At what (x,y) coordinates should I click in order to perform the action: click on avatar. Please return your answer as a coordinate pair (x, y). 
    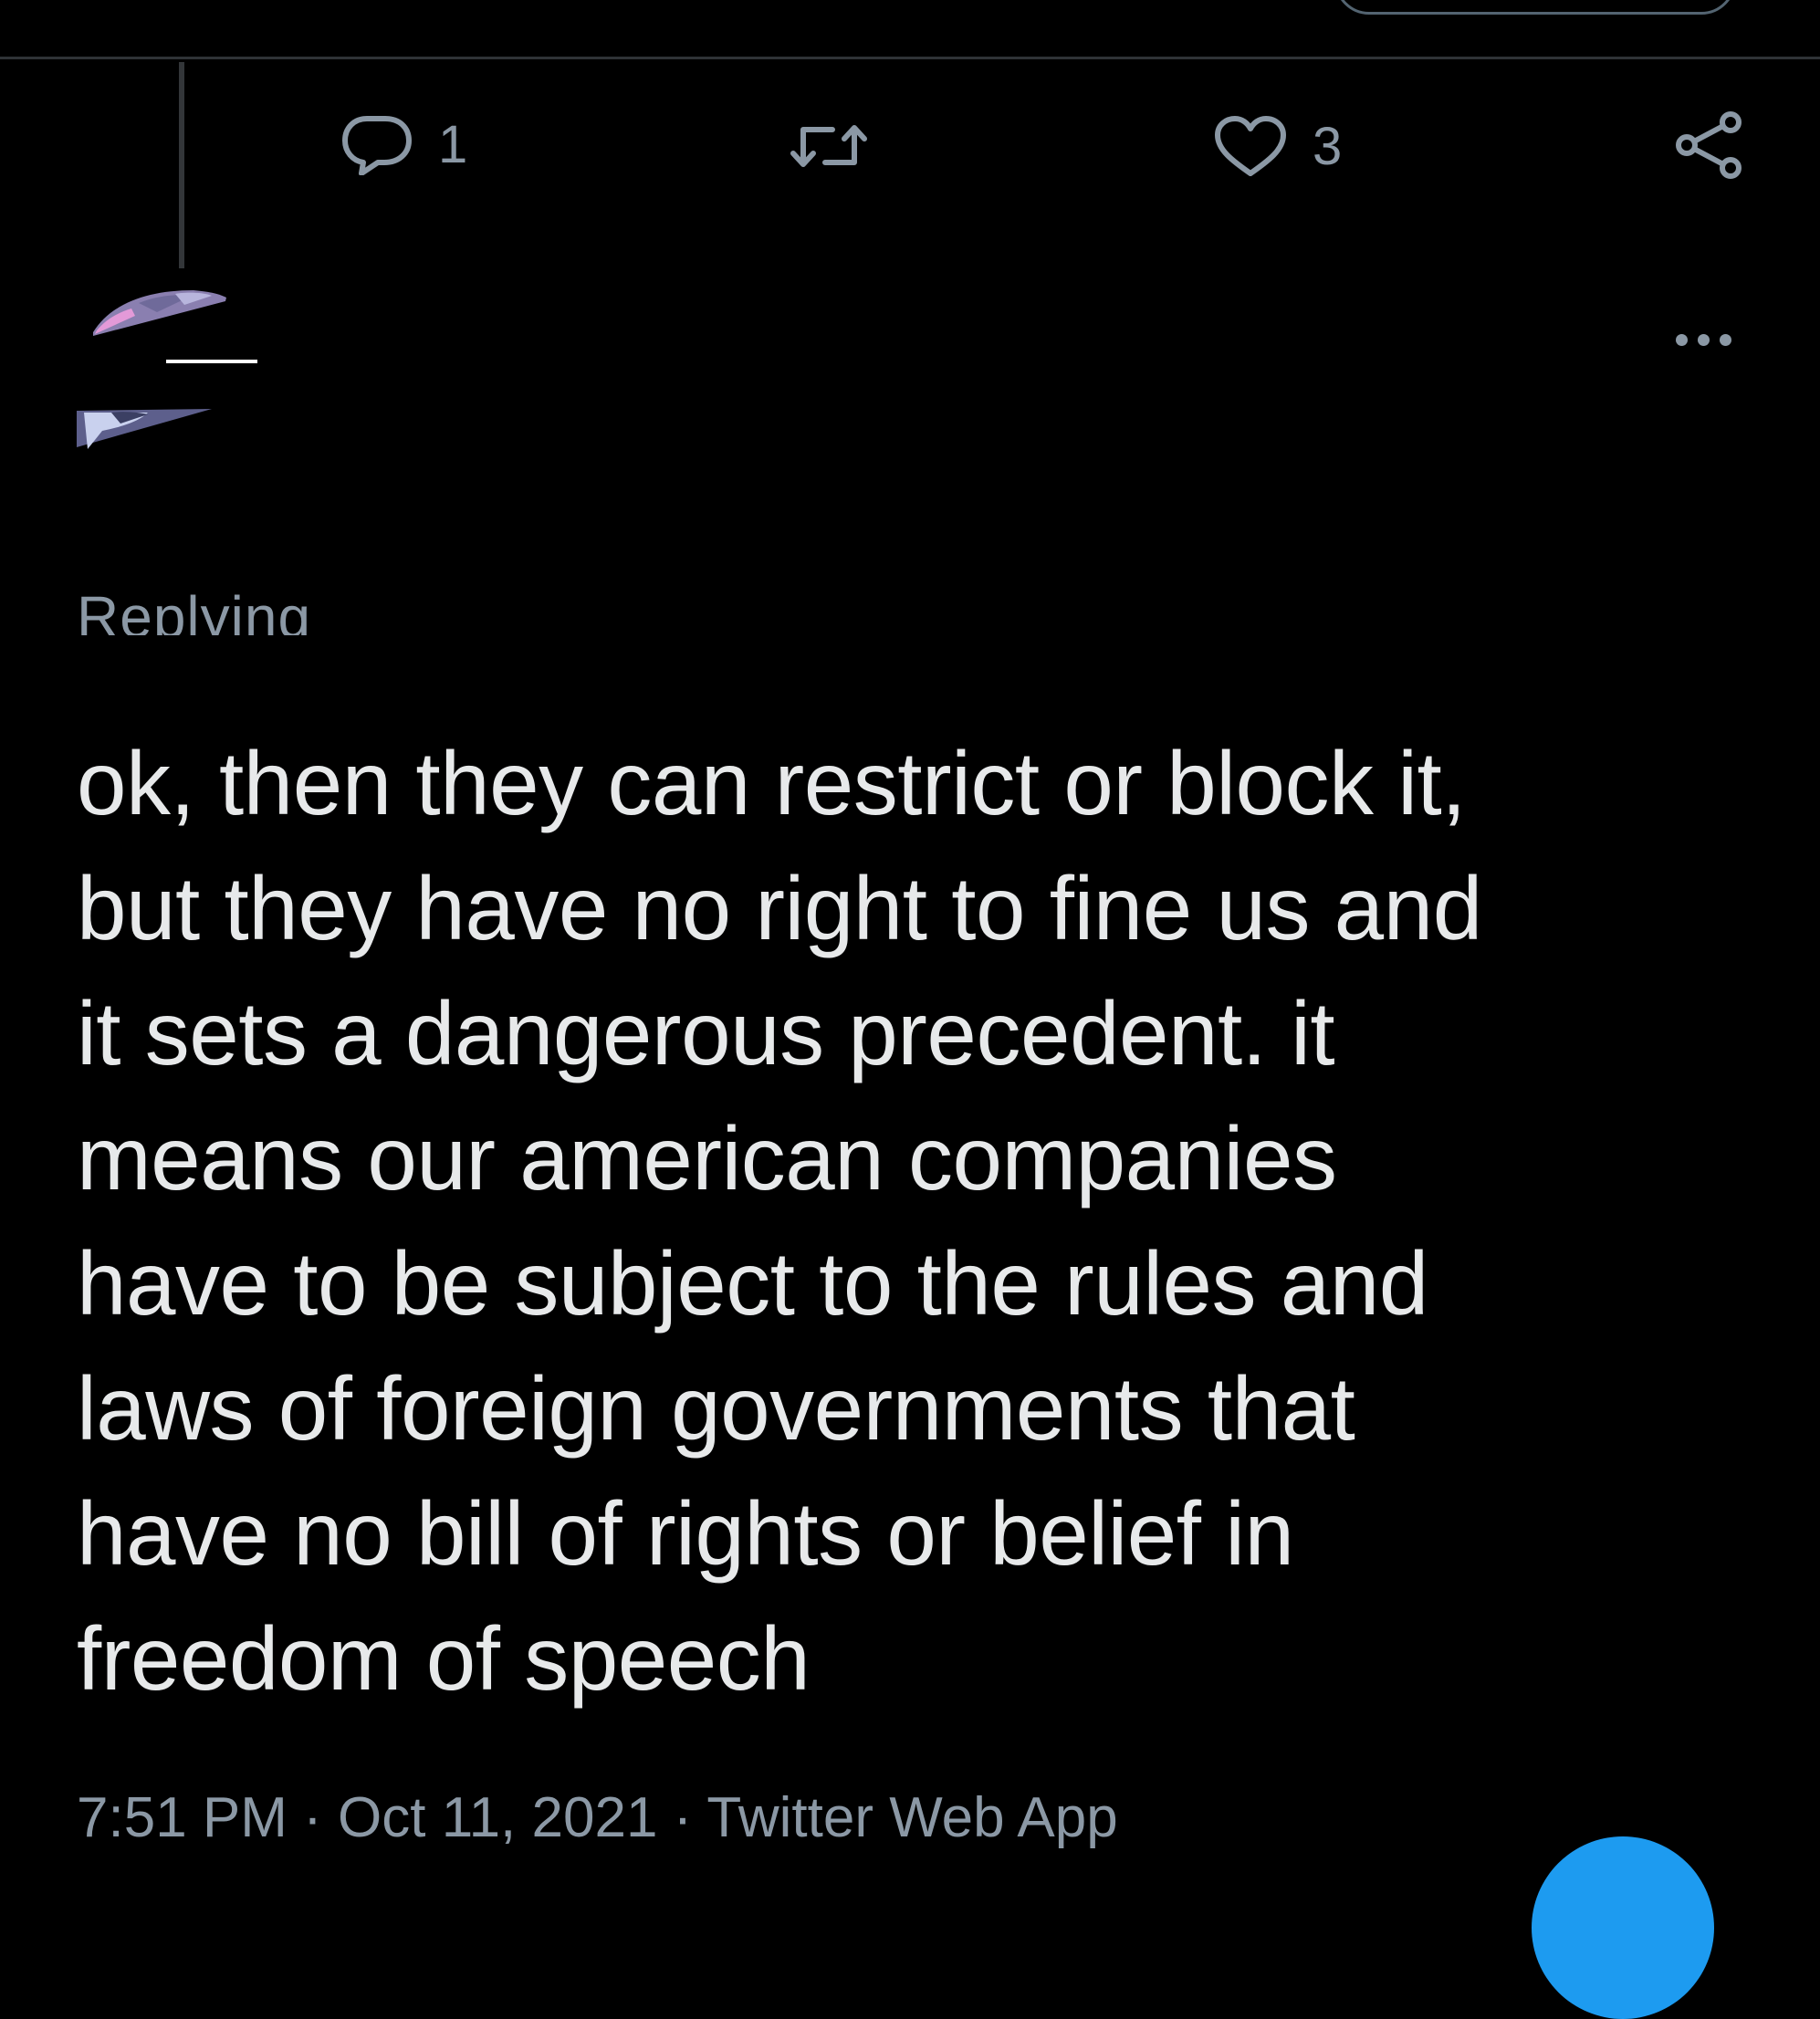
    Looking at the image, I should click on (171, 371).